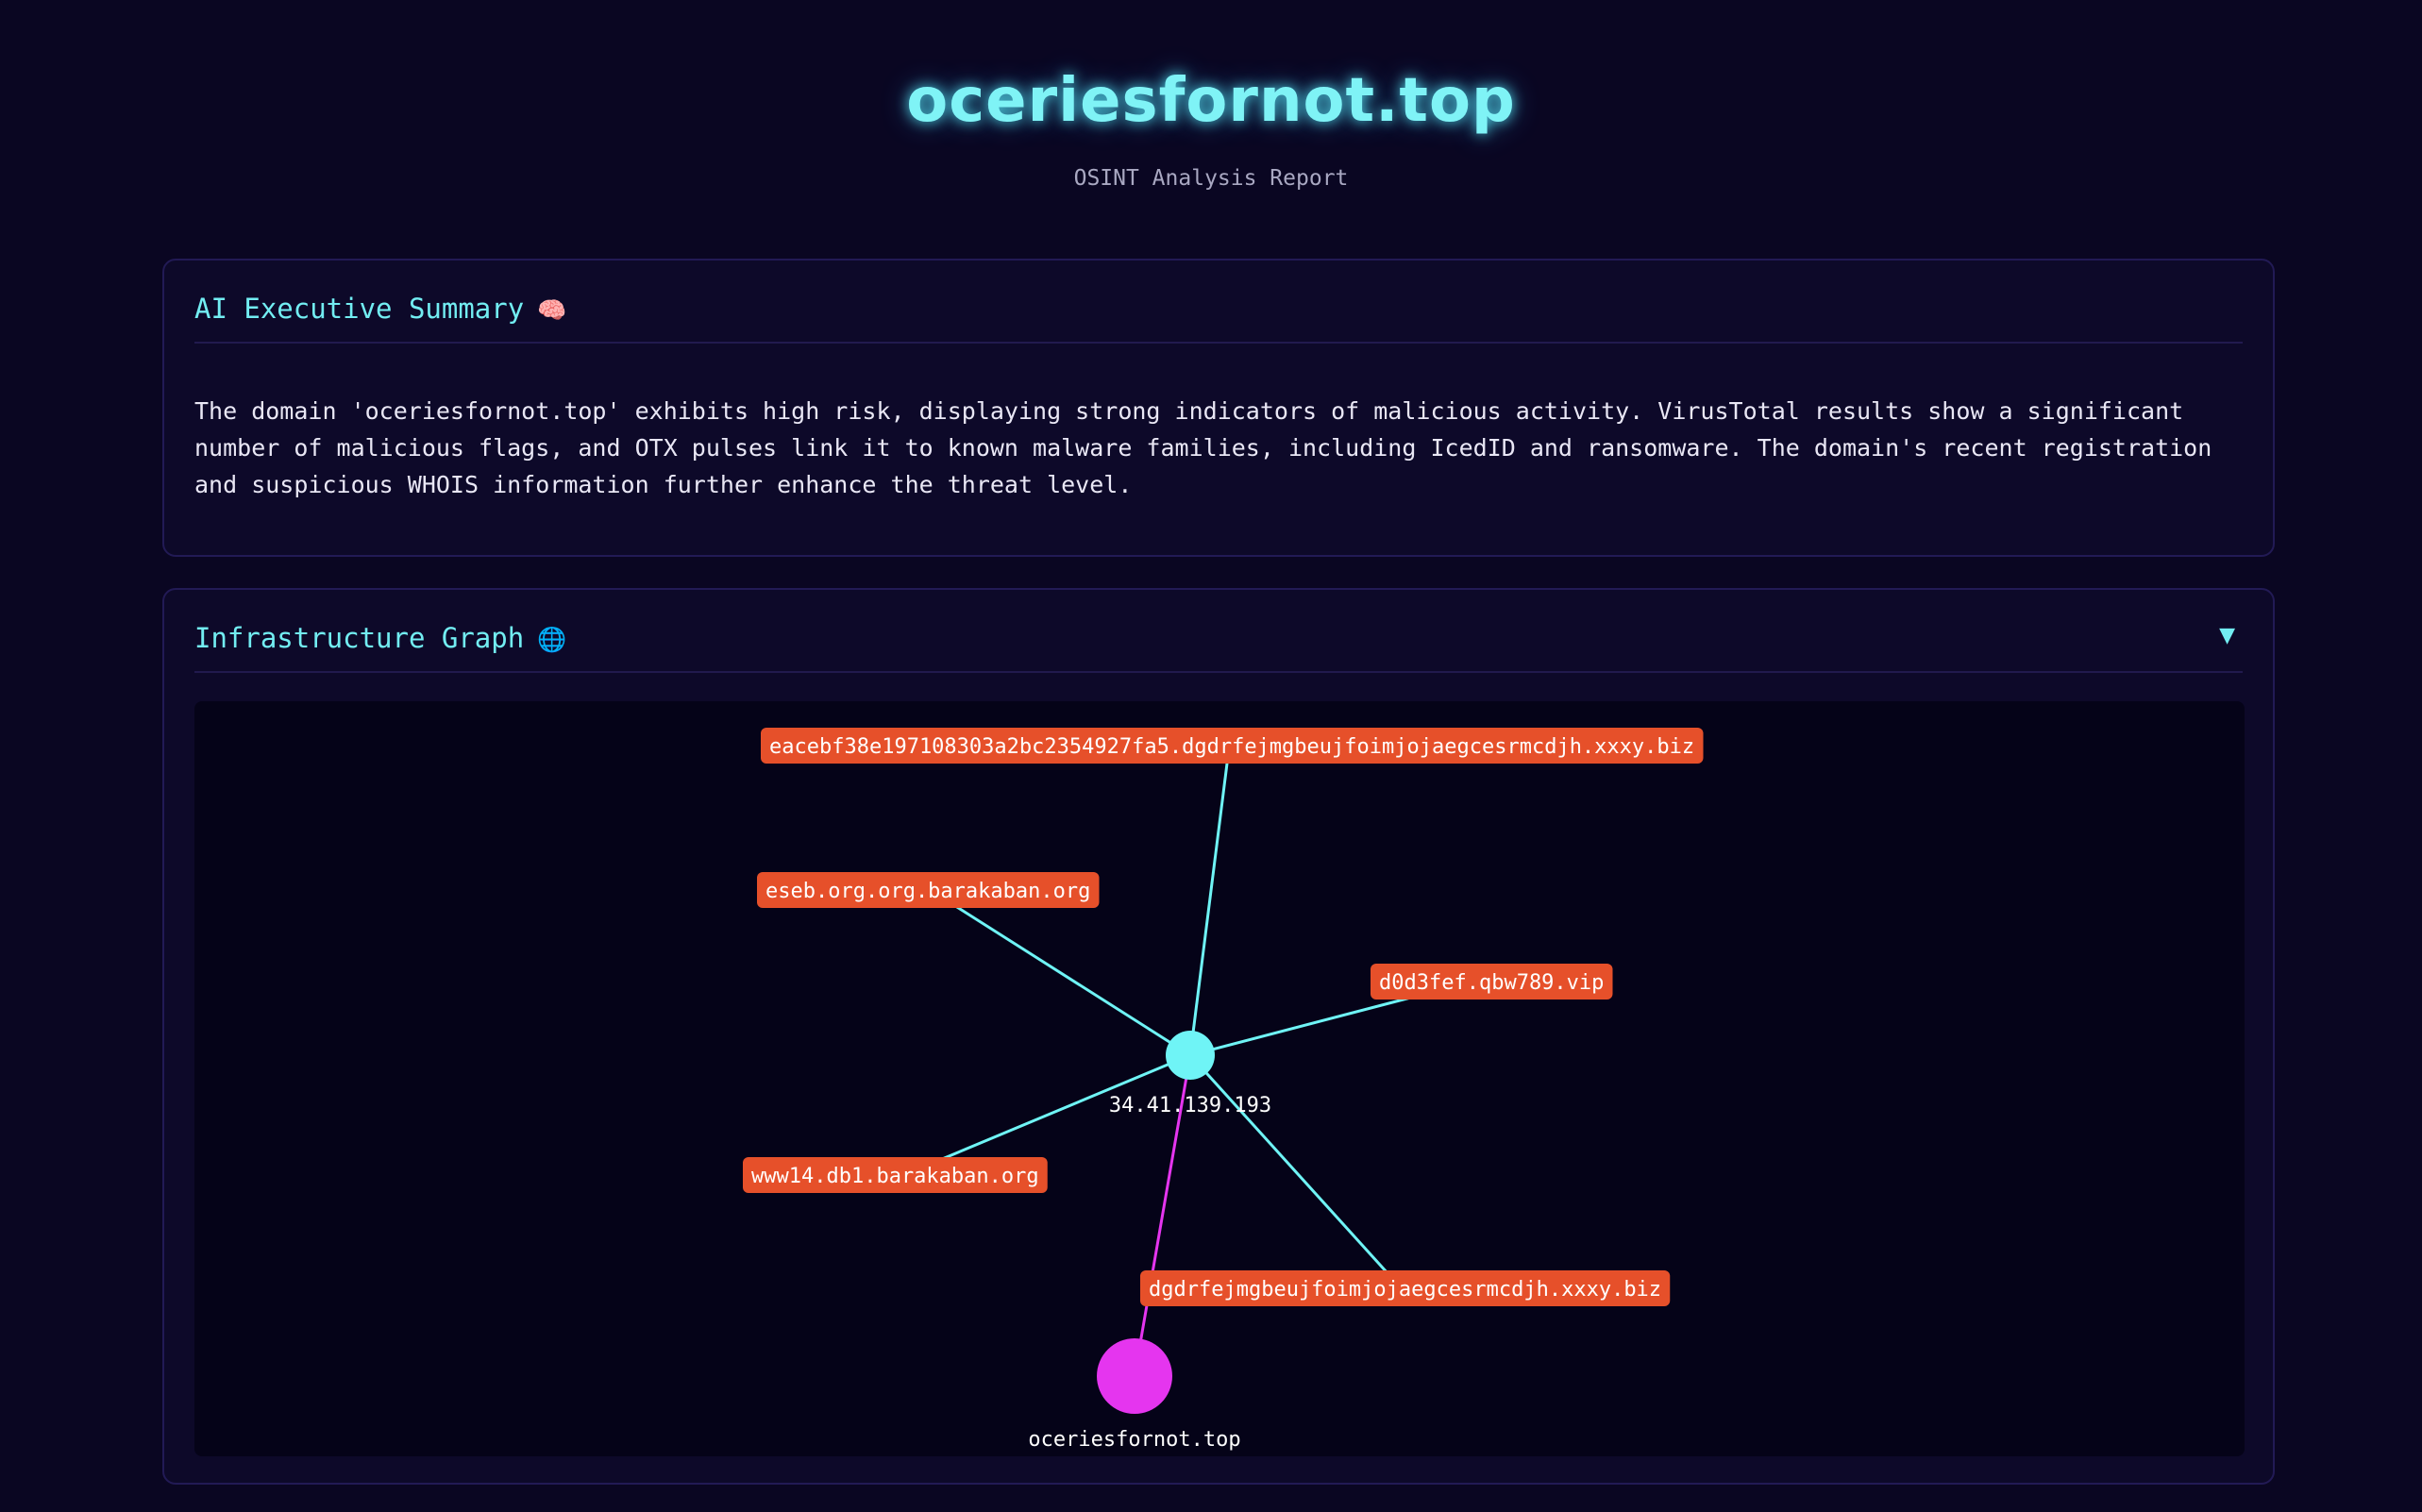 The width and height of the screenshot is (2422, 1512). Describe the element at coordinates (1211, 101) in the screenshot. I see `page-title: oceriesfornot.top` at that location.